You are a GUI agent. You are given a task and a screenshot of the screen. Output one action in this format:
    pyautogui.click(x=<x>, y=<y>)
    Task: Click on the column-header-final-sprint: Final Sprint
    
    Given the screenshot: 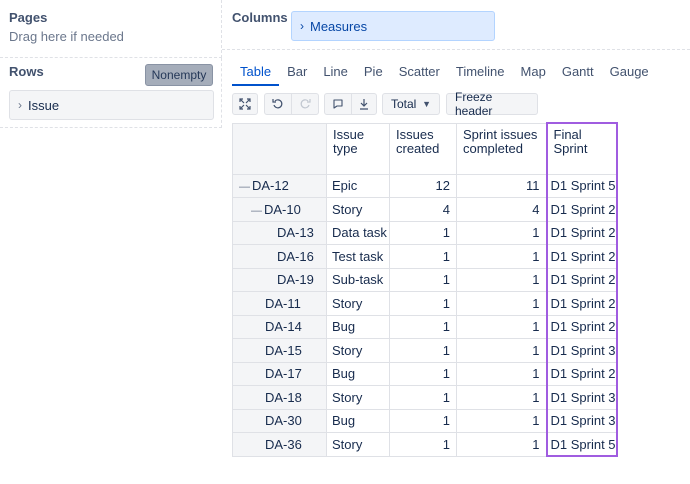 What is the action you would take?
    pyautogui.click(x=581, y=148)
    